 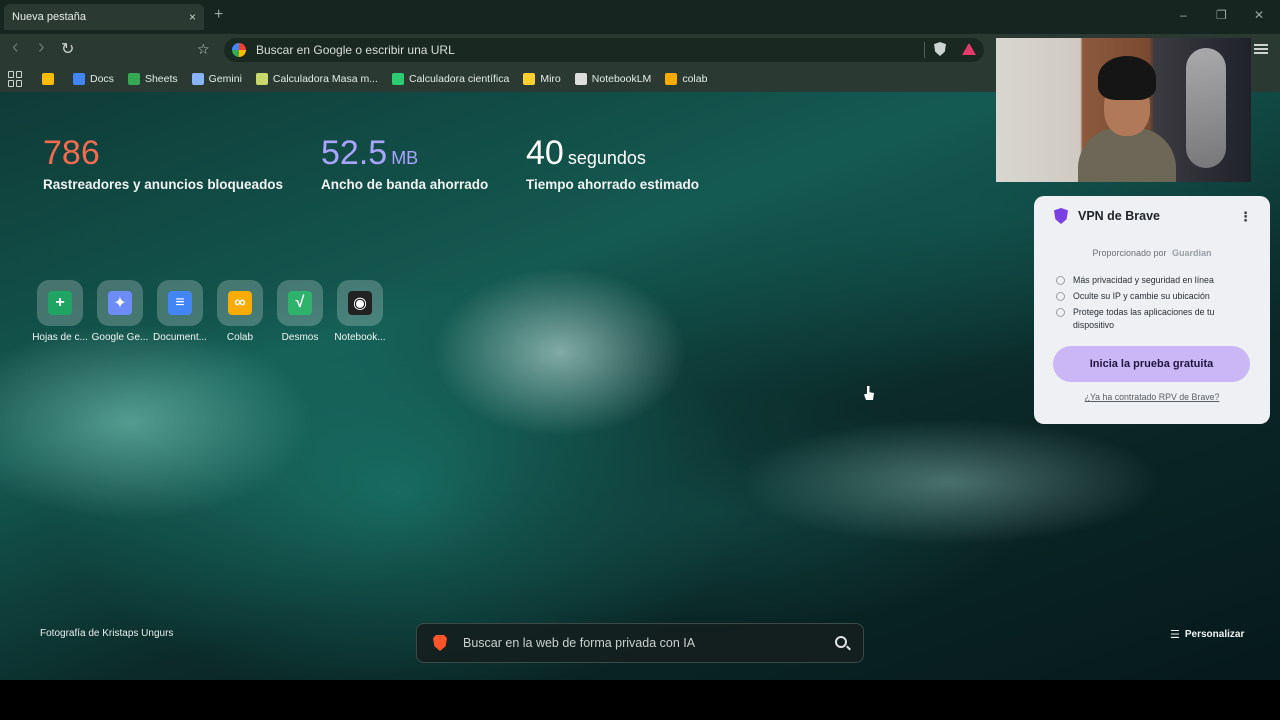 I want to click on bookmark-item, so click(x=50, y=79).